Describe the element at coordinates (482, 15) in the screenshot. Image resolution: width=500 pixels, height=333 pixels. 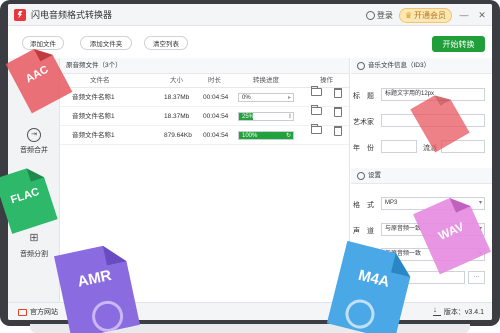
I see `close-button: ✕` at that location.